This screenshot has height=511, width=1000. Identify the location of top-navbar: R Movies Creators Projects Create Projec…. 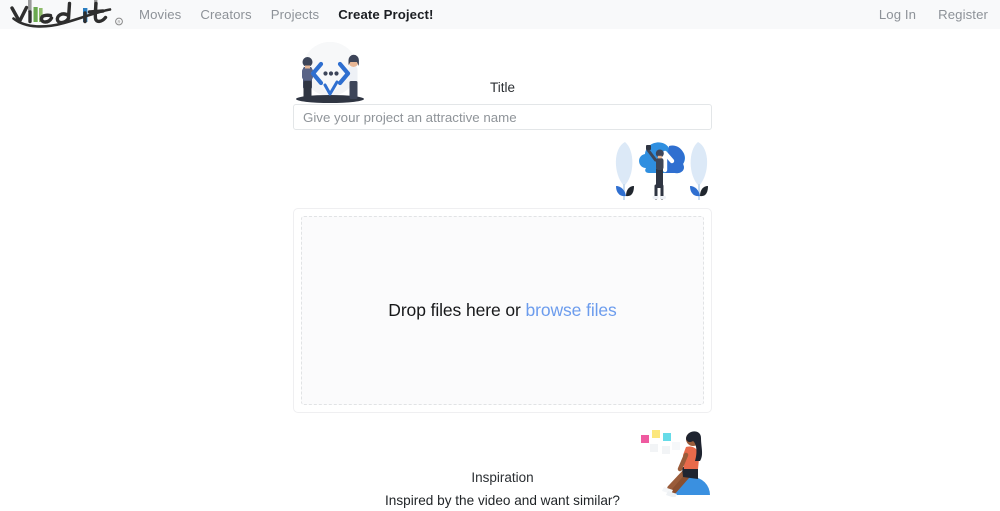
(500, 14).